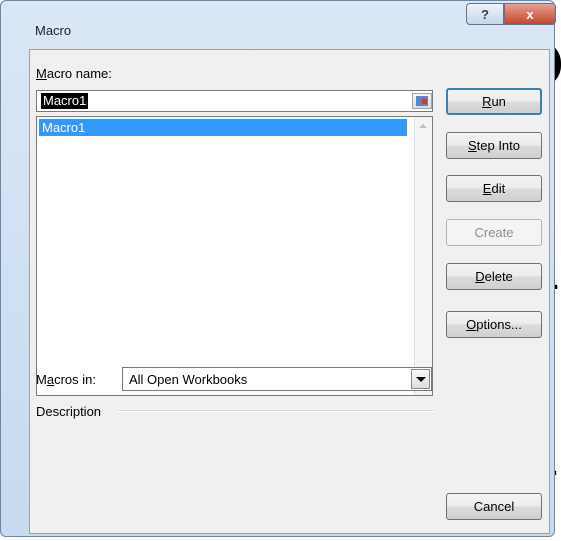  I want to click on close-button: x, so click(530, 14).